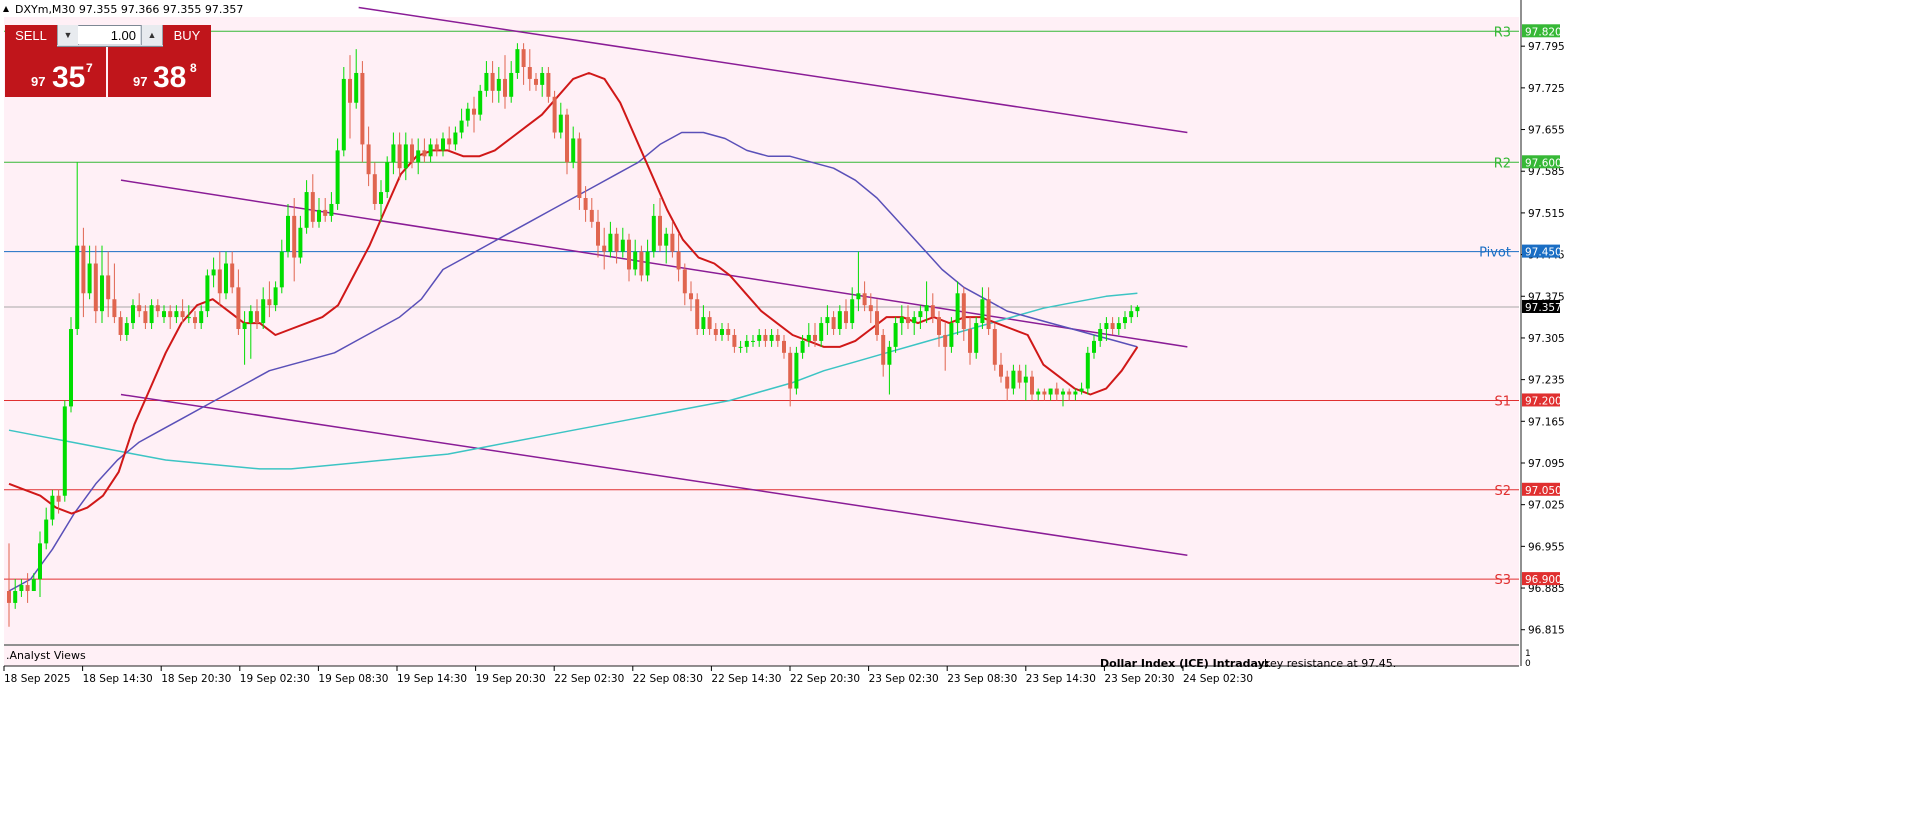 The width and height of the screenshot is (1916, 840). I want to click on x-tick-label: 22 Sep 08:30, so click(668, 679).